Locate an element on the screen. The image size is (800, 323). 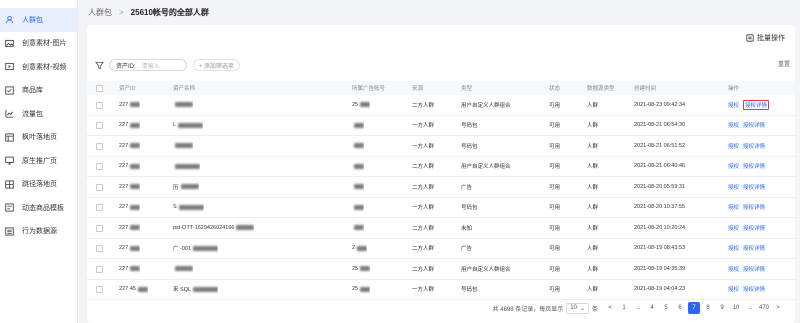
table-row: 227 一方人群 号码包 可用 人群 2021-08-21 06:51:52 授权 授权详情 is located at coordinates (441, 146).